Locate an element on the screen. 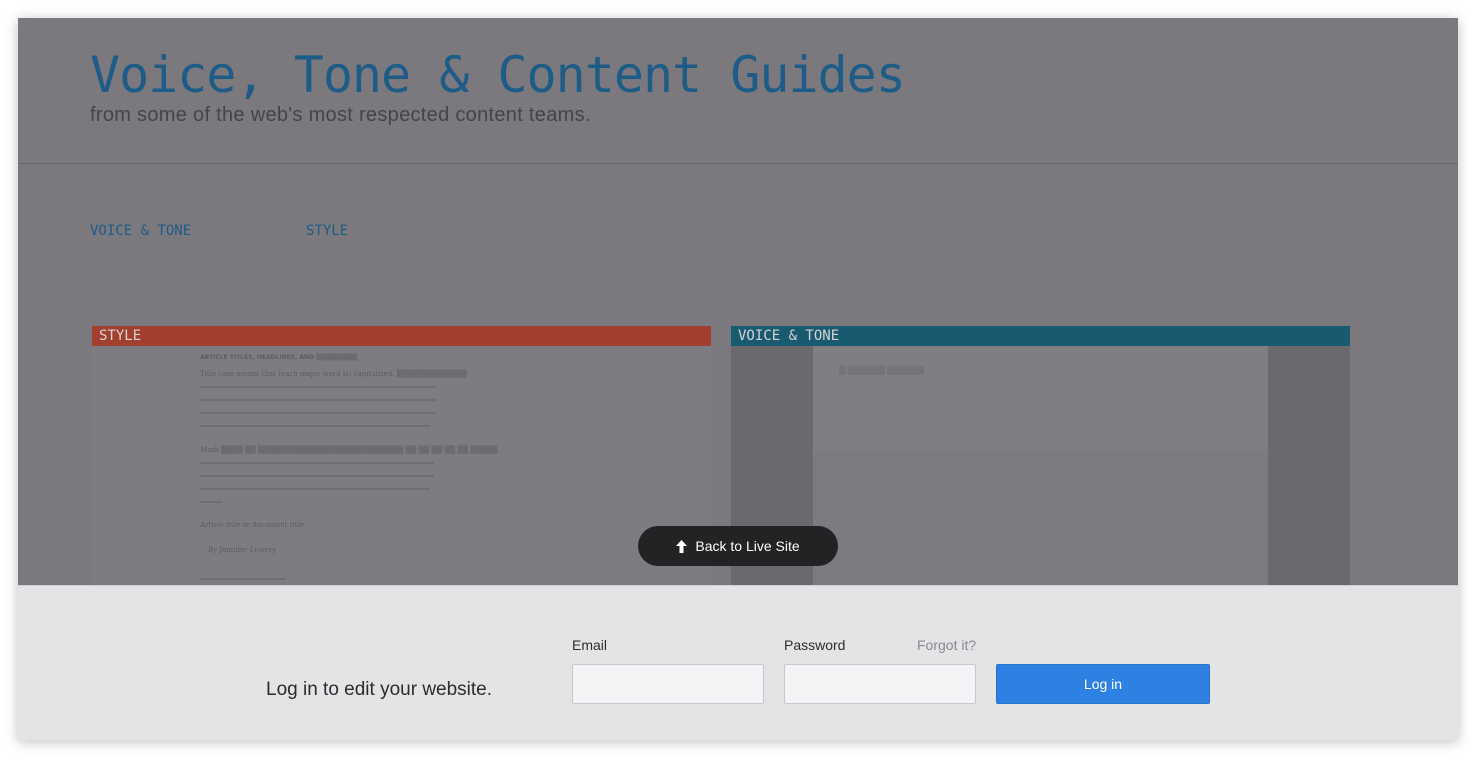 The image size is (1475, 757). card-label-style: STYLE is located at coordinates (401, 336).